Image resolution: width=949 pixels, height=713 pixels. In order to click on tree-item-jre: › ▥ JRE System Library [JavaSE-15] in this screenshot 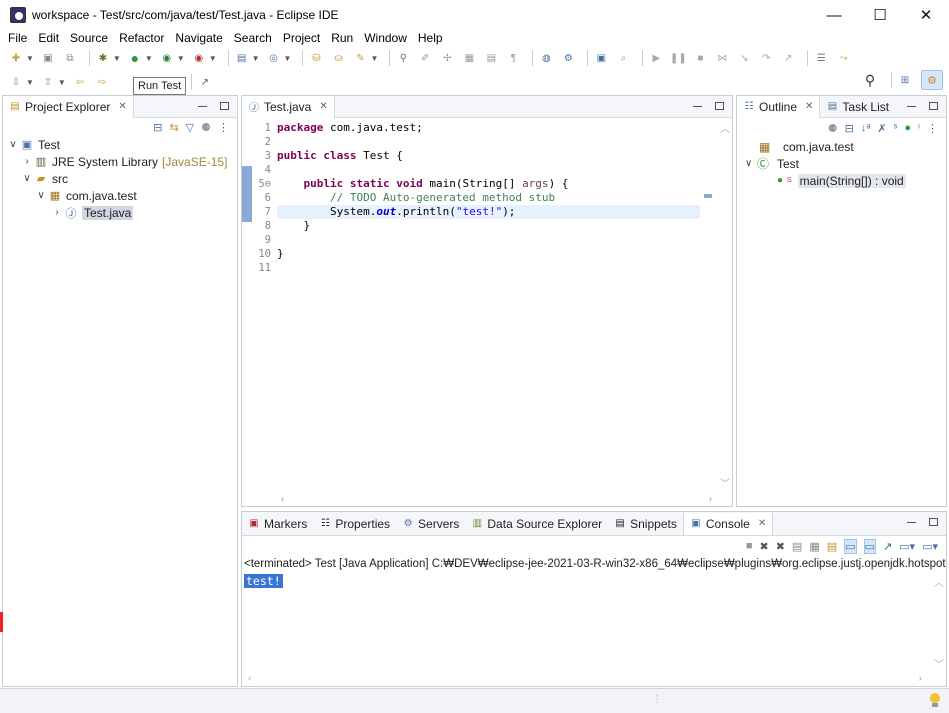, I will do `click(120, 161)`.